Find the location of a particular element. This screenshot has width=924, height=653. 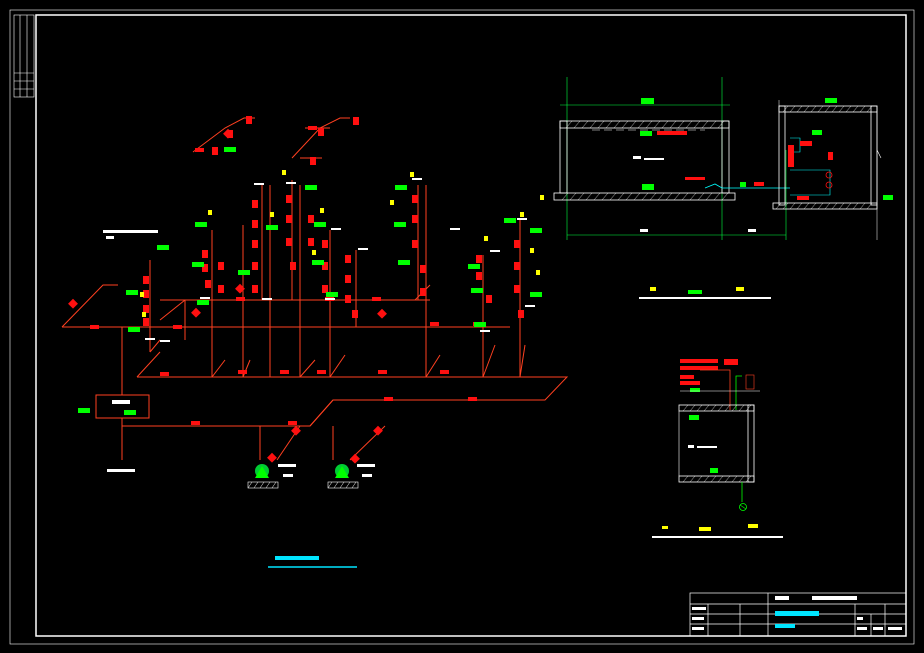

pump-left is located at coordinates (263, 476).